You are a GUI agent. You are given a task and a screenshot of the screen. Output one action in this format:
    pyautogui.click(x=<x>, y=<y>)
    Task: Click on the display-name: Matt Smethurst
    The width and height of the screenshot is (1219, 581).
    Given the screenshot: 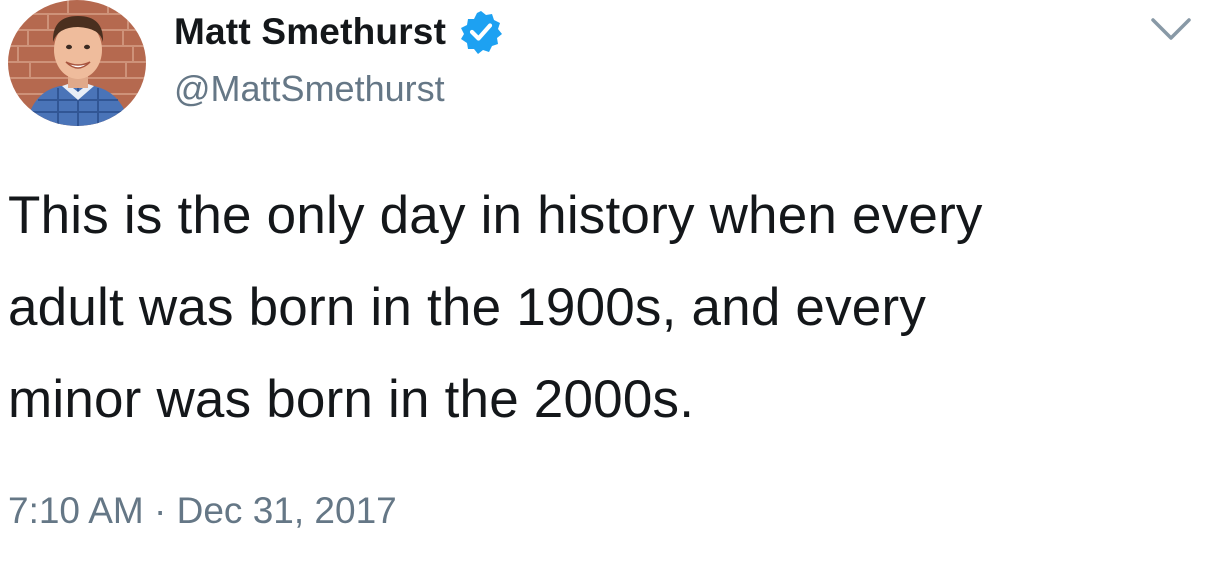 What is the action you would take?
    pyautogui.click(x=310, y=32)
    